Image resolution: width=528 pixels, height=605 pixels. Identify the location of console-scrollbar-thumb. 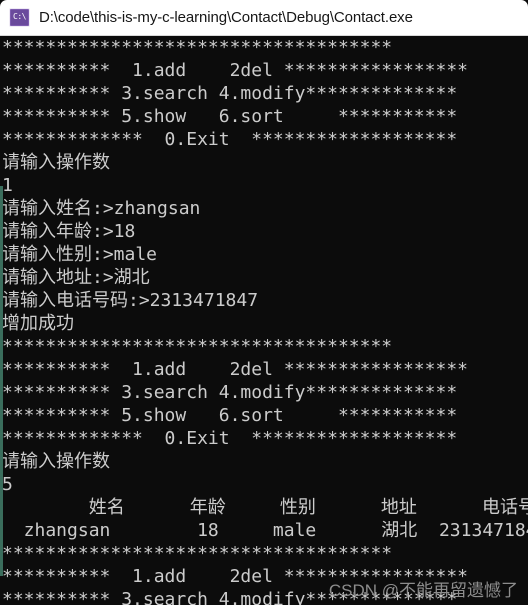
(1, 381).